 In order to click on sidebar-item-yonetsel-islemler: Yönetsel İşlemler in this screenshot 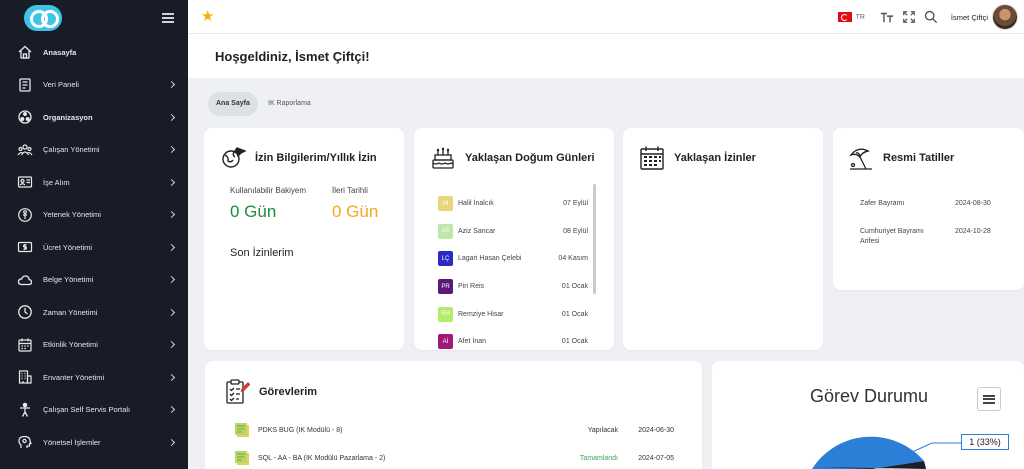, I will do `click(94, 442)`.